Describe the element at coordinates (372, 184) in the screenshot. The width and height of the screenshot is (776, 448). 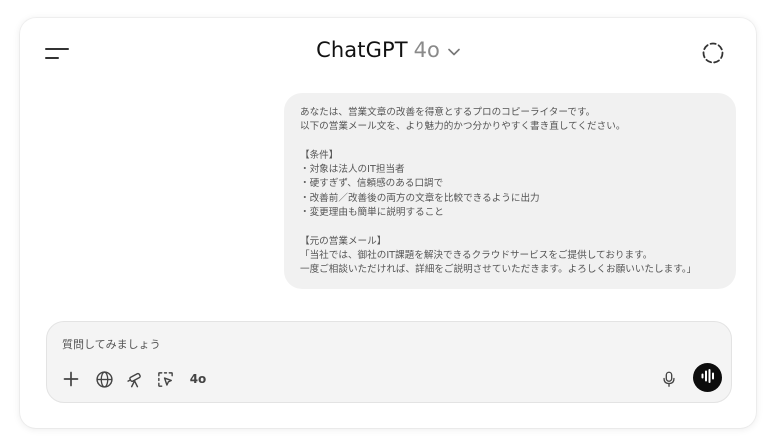
I see `message-line: ・硬すぎず、信頼感のある口調で` at that location.